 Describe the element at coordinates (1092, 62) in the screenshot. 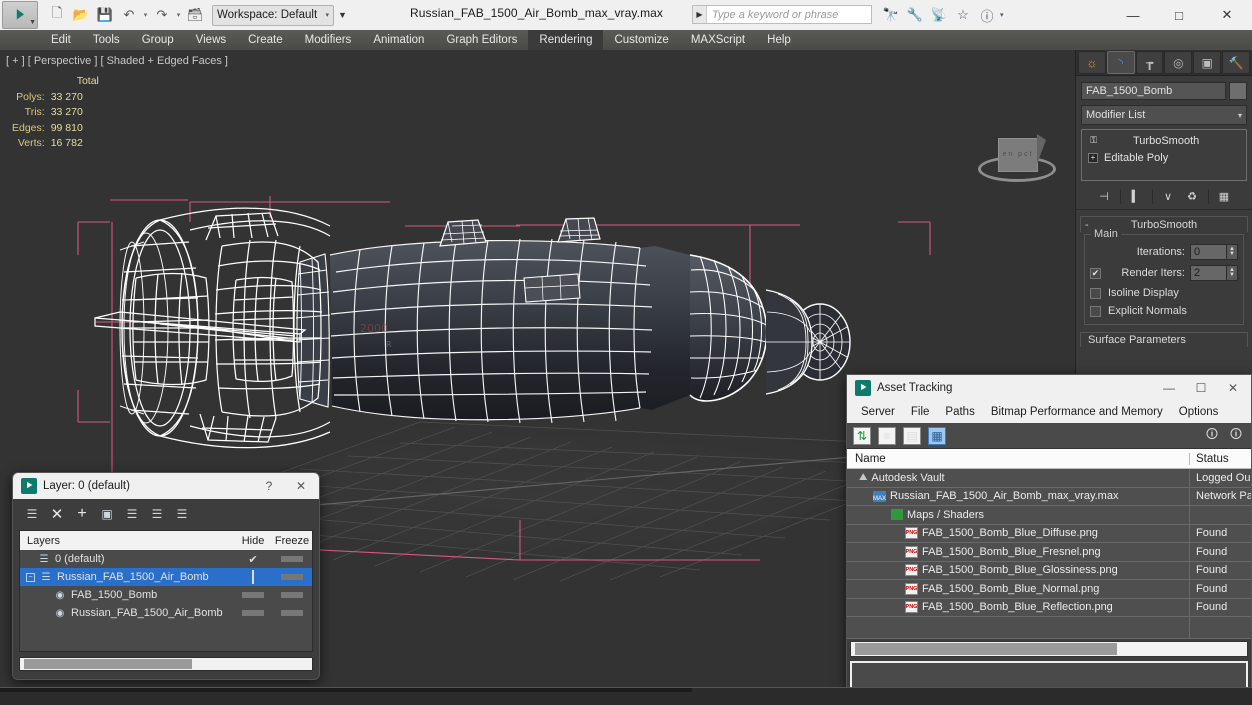

I see `create-tab: ☼` at that location.